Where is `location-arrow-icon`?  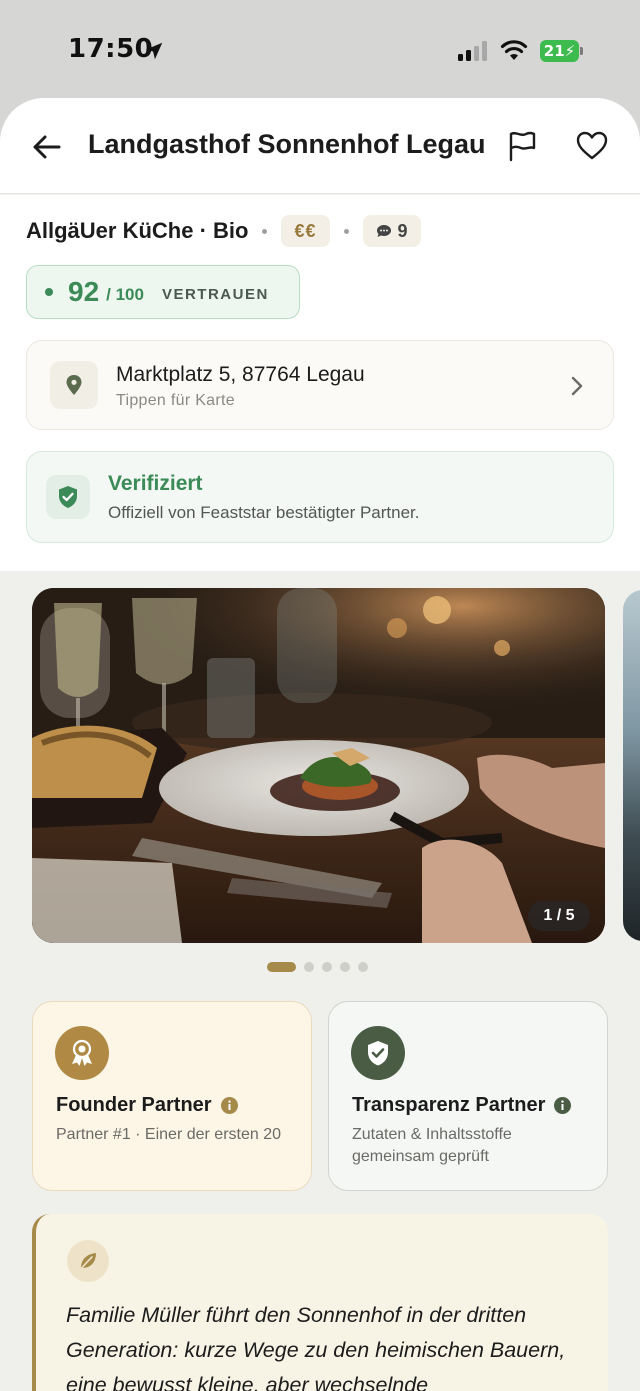 location-arrow-icon is located at coordinates (154, 51).